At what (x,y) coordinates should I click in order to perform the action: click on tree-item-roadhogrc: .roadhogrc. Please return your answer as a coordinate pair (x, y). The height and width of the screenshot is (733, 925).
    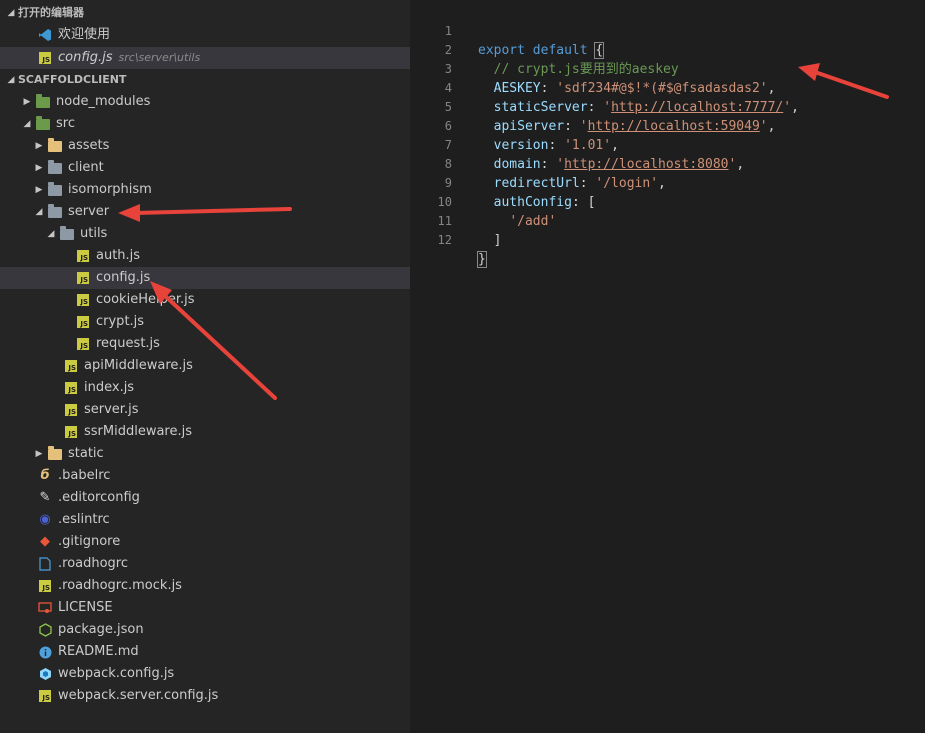
    Looking at the image, I should click on (205, 564).